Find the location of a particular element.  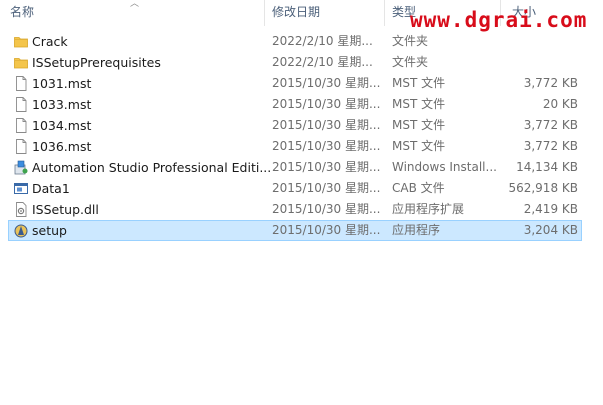

file-name: 1031.mst is located at coordinates (62, 83).